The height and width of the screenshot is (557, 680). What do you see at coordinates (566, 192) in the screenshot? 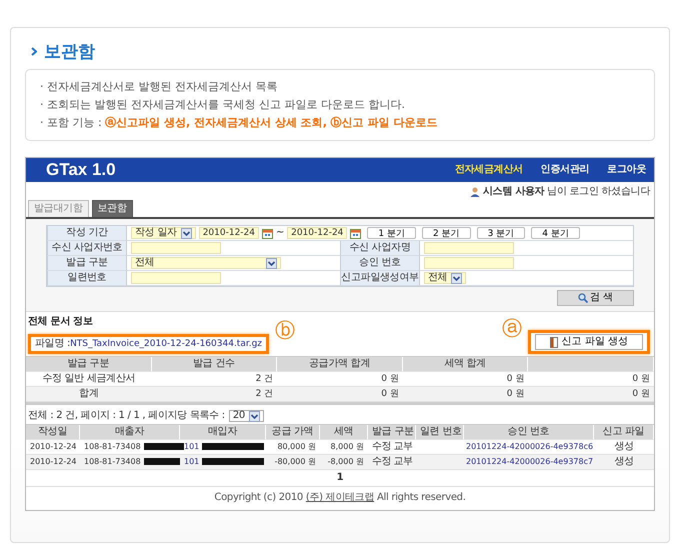
I see `login-status: 시스템 사용자 님이 로그인 하셨습니다` at bounding box center [566, 192].